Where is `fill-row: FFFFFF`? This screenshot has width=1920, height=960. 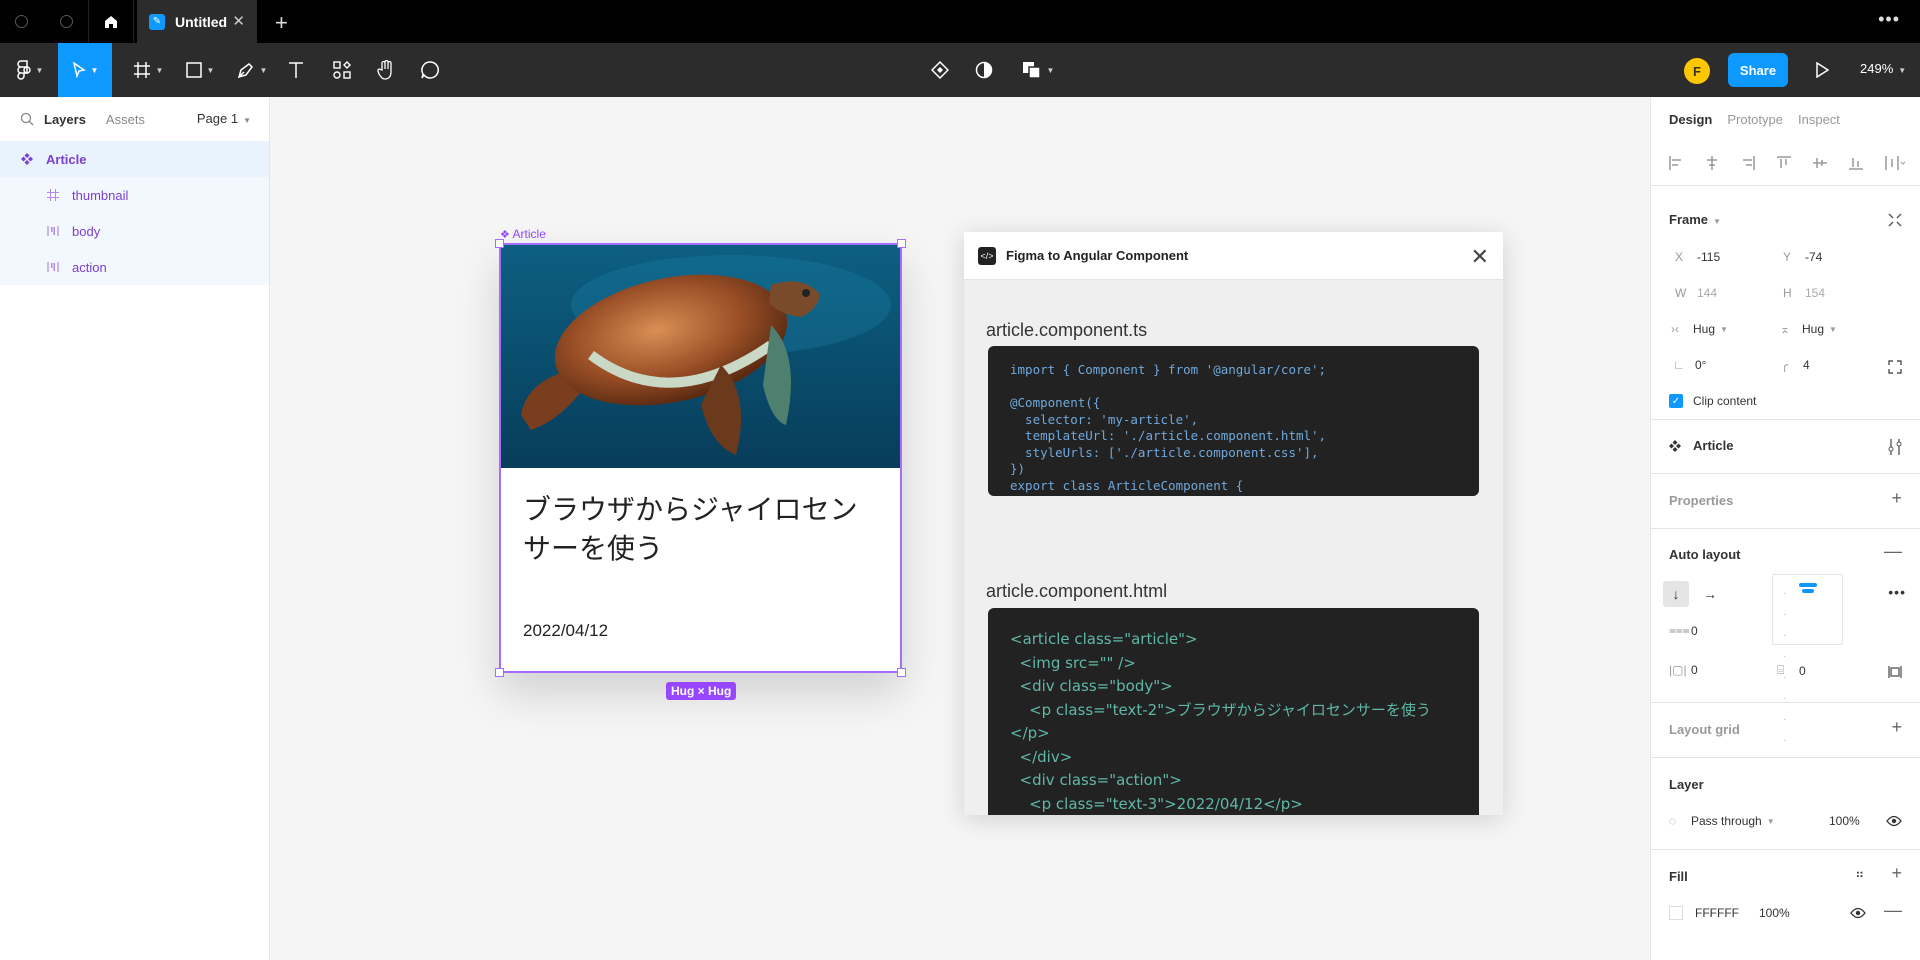
fill-row: FFFFFF is located at coordinates (1704, 913).